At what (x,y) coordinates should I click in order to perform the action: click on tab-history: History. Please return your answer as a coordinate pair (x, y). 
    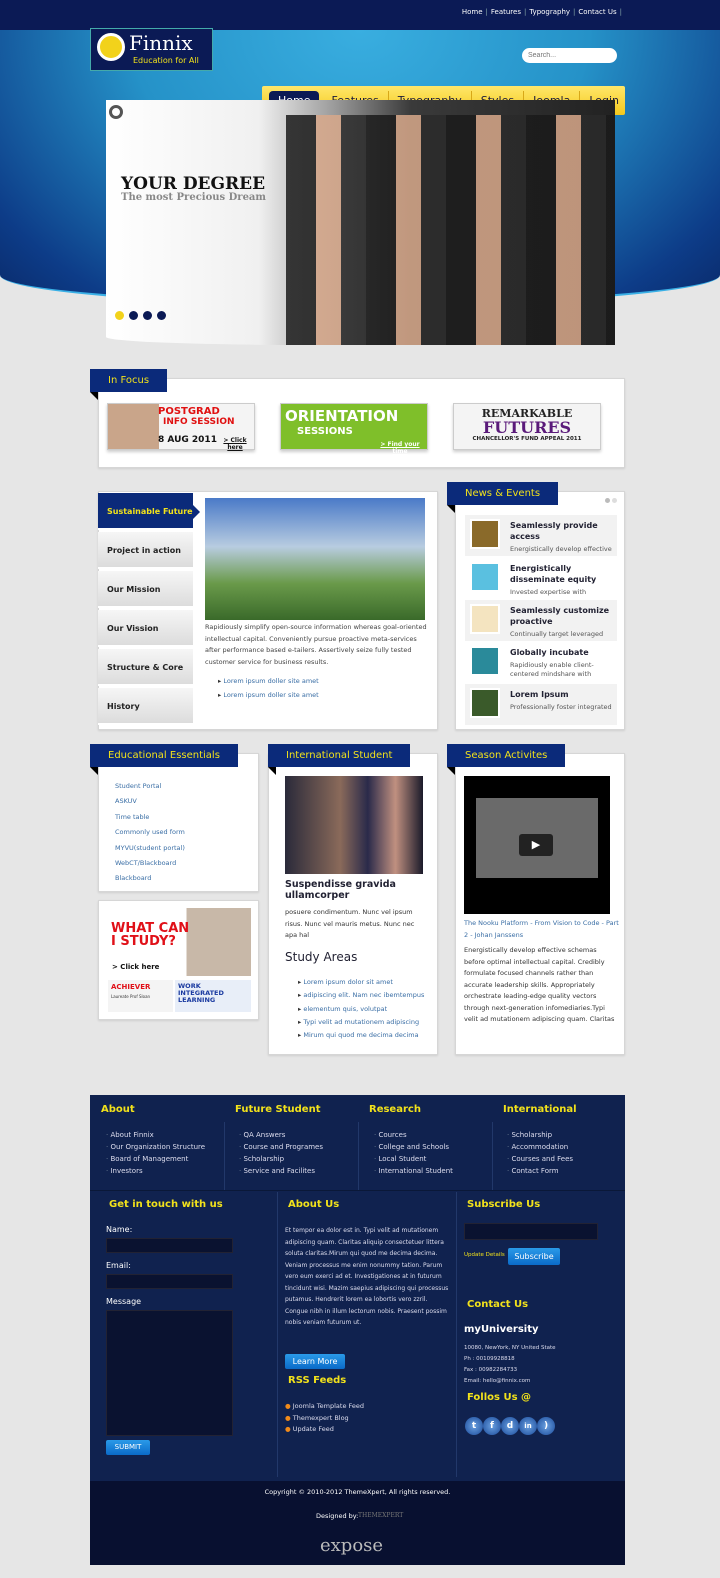
    Looking at the image, I should click on (145, 706).